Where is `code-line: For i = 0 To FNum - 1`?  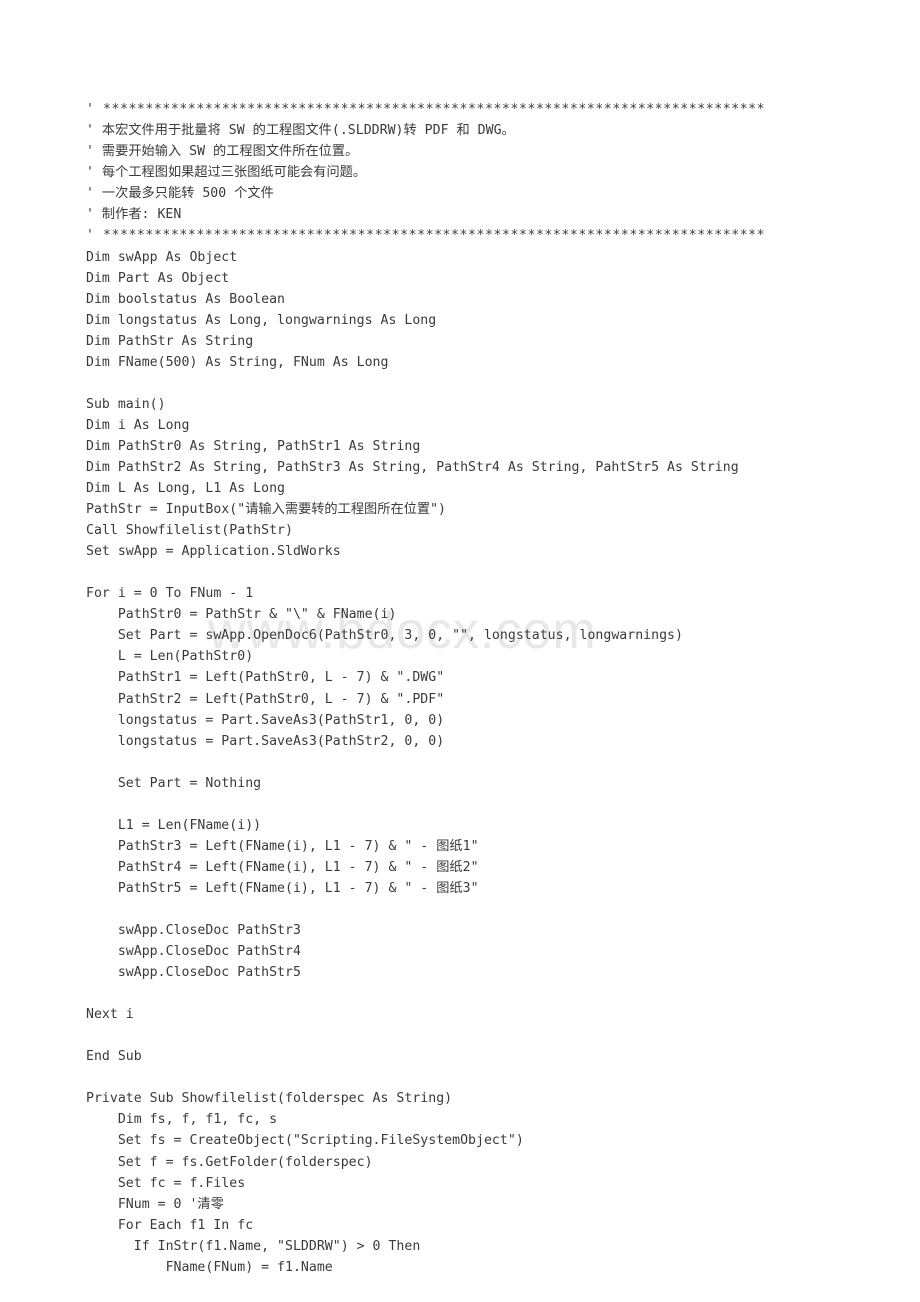 code-line: For i = 0 To FNum - 1 is located at coordinates (170, 594).